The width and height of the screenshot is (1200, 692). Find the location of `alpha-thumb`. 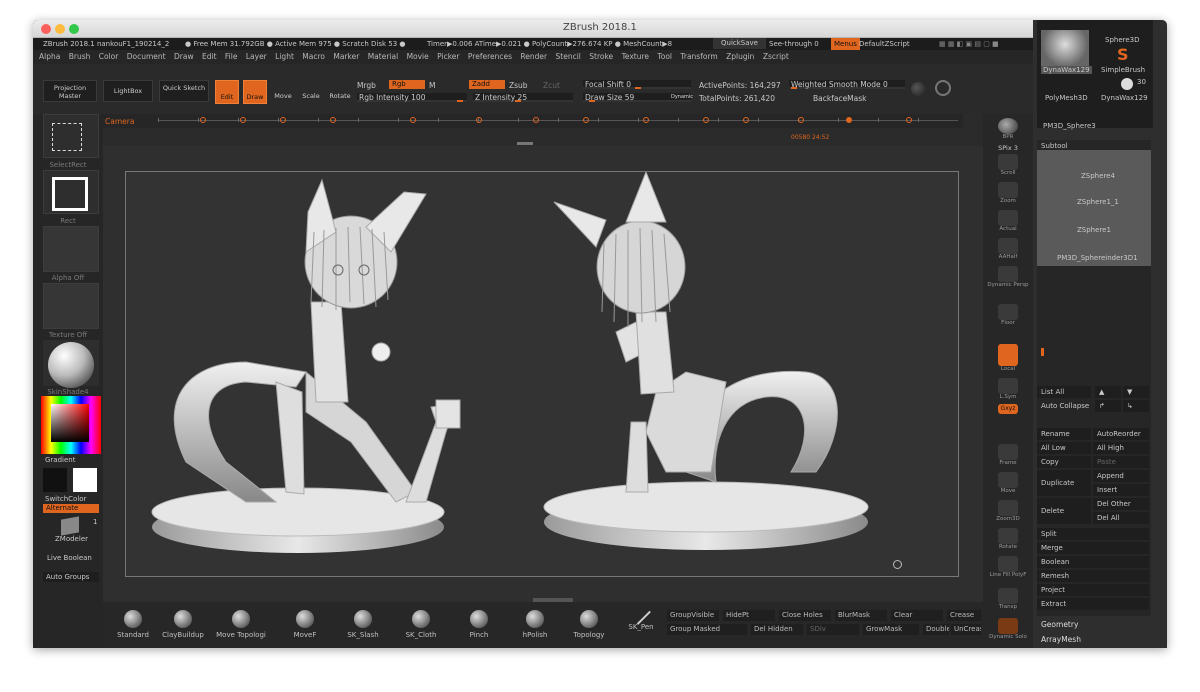

alpha-thumb is located at coordinates (71, 249).